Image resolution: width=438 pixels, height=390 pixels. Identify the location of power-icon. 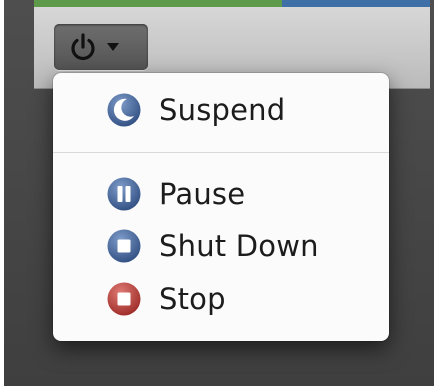
(83, 47).